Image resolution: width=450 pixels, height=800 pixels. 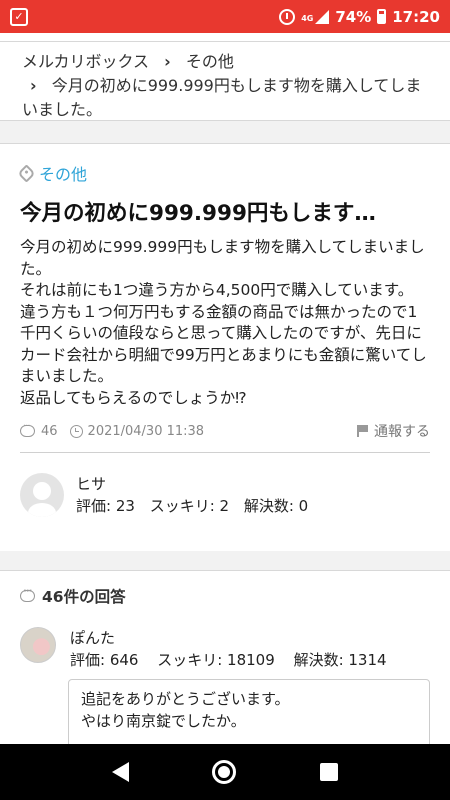 I want to click on battery-percent: 74%, so click(x=353, y=16).